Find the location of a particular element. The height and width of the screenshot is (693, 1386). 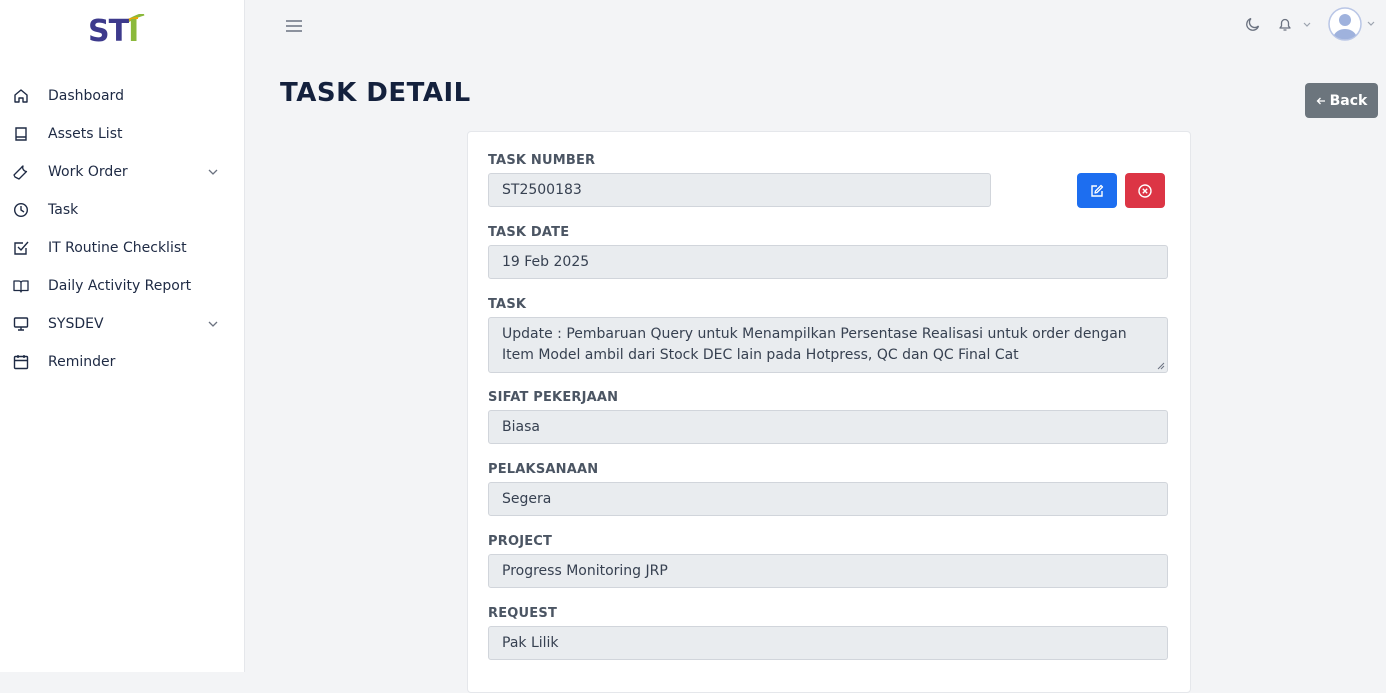

request-label: REQUEST is located at coordinates (523, 613).